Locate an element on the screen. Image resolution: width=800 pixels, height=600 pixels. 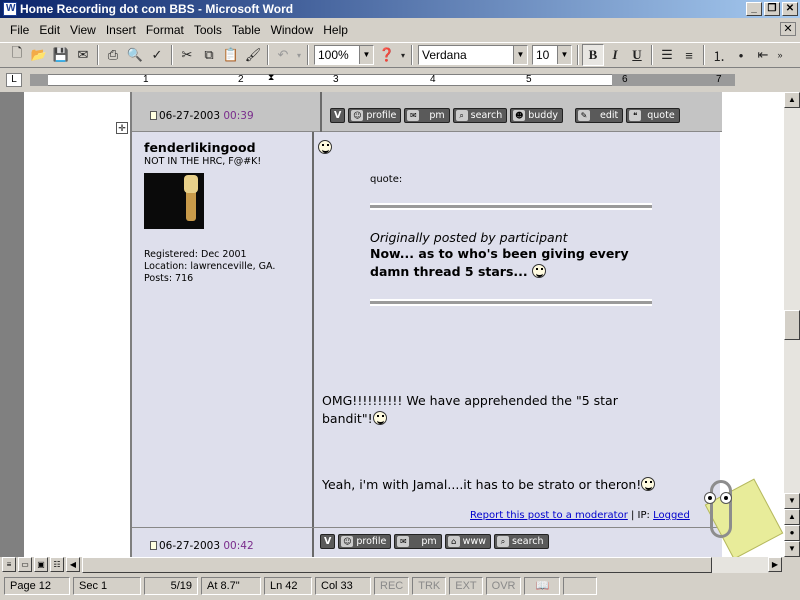
new-document-icon: 🗋 is located at coordinates (17, 55).